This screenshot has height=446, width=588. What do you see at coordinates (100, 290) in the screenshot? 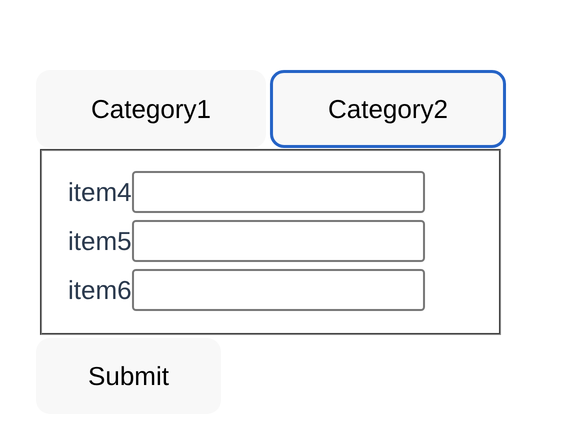
I see `field-label: item6` at bounding box center [100, 290].